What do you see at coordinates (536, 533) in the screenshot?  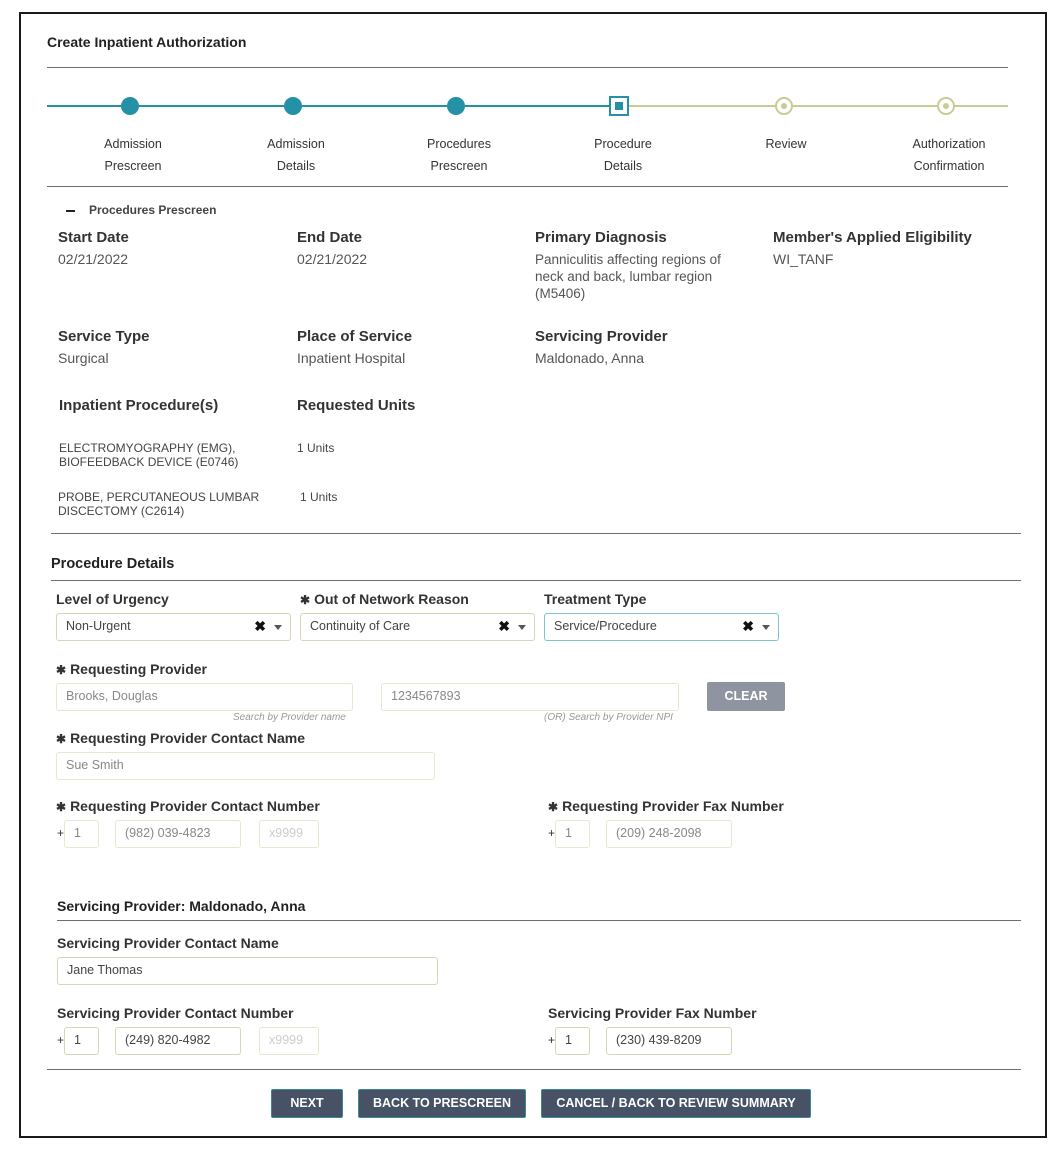 I see `summary-divider` at bounding box center [536, 533].